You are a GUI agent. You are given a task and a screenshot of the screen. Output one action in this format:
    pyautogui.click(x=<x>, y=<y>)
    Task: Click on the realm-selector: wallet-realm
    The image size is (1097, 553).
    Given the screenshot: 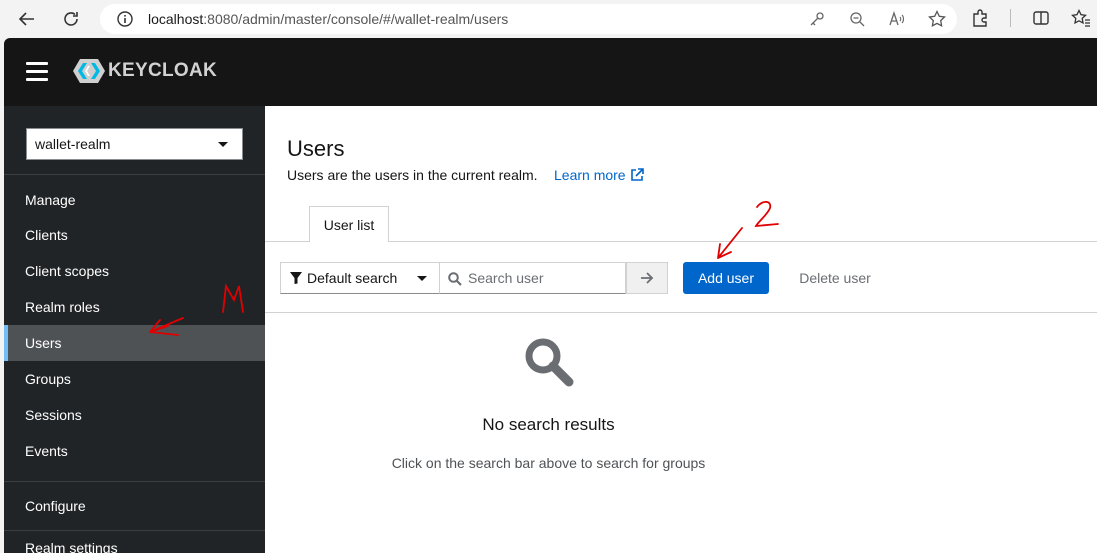 What is the action you would take?
    pyautogui.click(x=134, y=144)
    